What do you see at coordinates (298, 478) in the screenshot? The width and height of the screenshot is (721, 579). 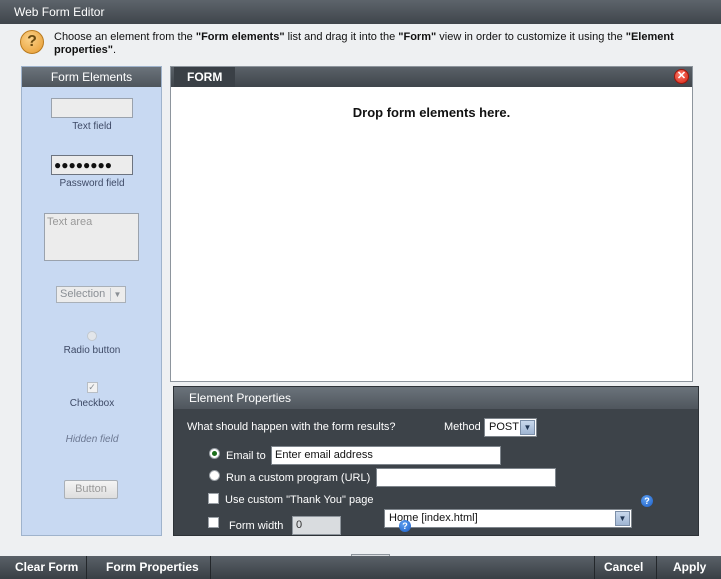 I see `custom-program-label: Run a custom program (URL)` at bounding box center [298, 478].